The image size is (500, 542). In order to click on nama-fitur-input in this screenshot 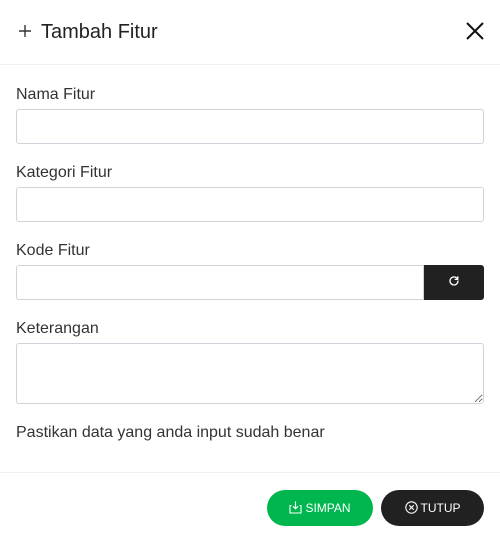, I will do `click(250, 126)`.